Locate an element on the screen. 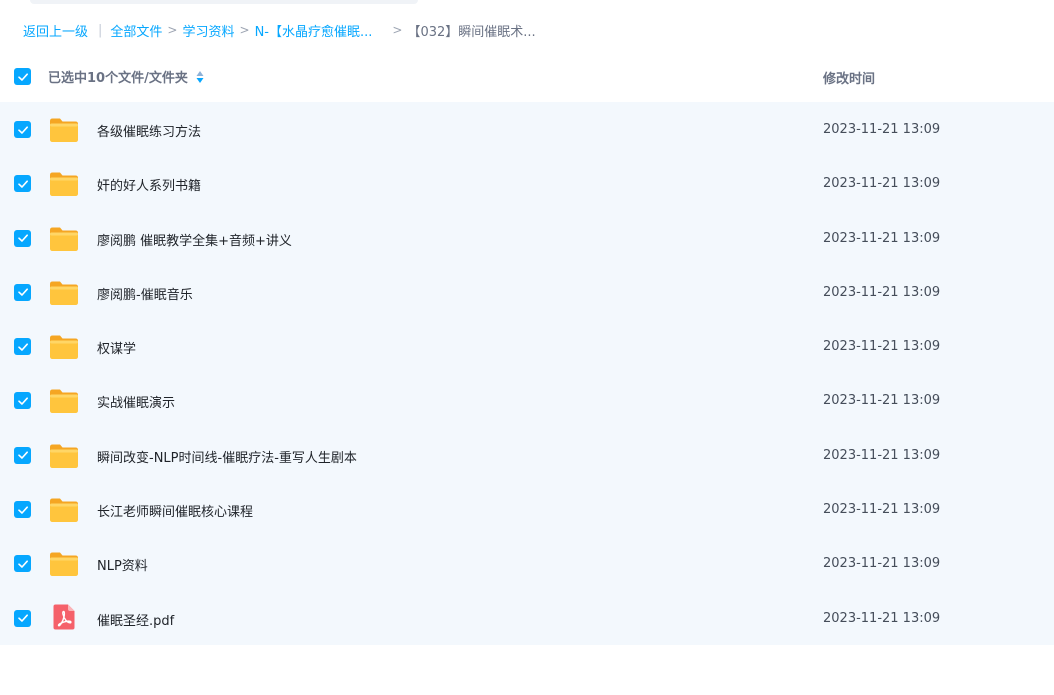 The height and width of the screenshot is (695, 1054). file-row: 各级催眠练习方法 2023-11-21 13:09 is located at coordinates (527, 129).